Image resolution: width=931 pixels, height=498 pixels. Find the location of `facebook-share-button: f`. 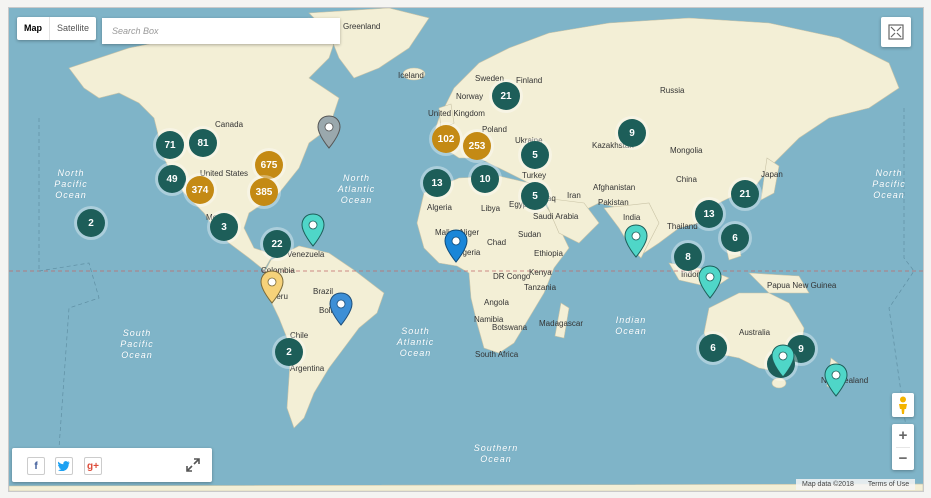

facebook-share-button: f is located at coordinates (36, 466).